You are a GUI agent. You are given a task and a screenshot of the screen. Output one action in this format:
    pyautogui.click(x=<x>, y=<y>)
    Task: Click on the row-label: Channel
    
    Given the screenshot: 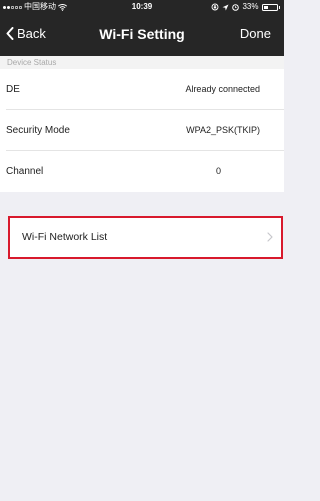 What is the action you would take?
    pyautogui.click(x=25, y=171)
    